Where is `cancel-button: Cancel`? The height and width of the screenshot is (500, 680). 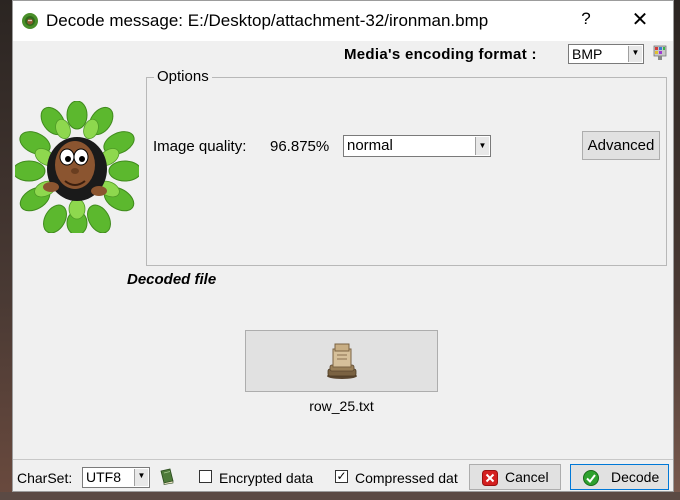
cancel-button: Cancel is located at coordinates (515, 477).